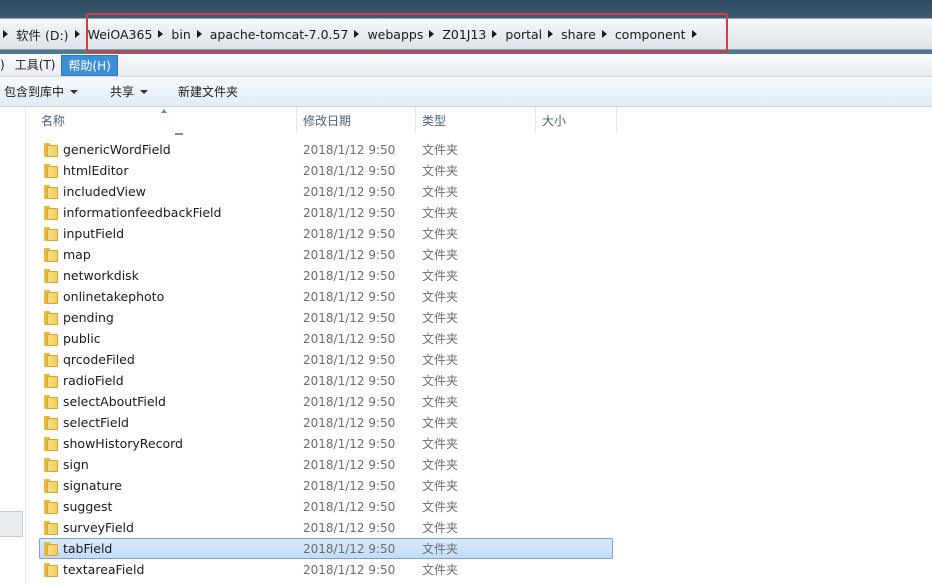  Describe the element at coordinates (179, 134) in the screenshot. I see `partially-visible-row` at that location.